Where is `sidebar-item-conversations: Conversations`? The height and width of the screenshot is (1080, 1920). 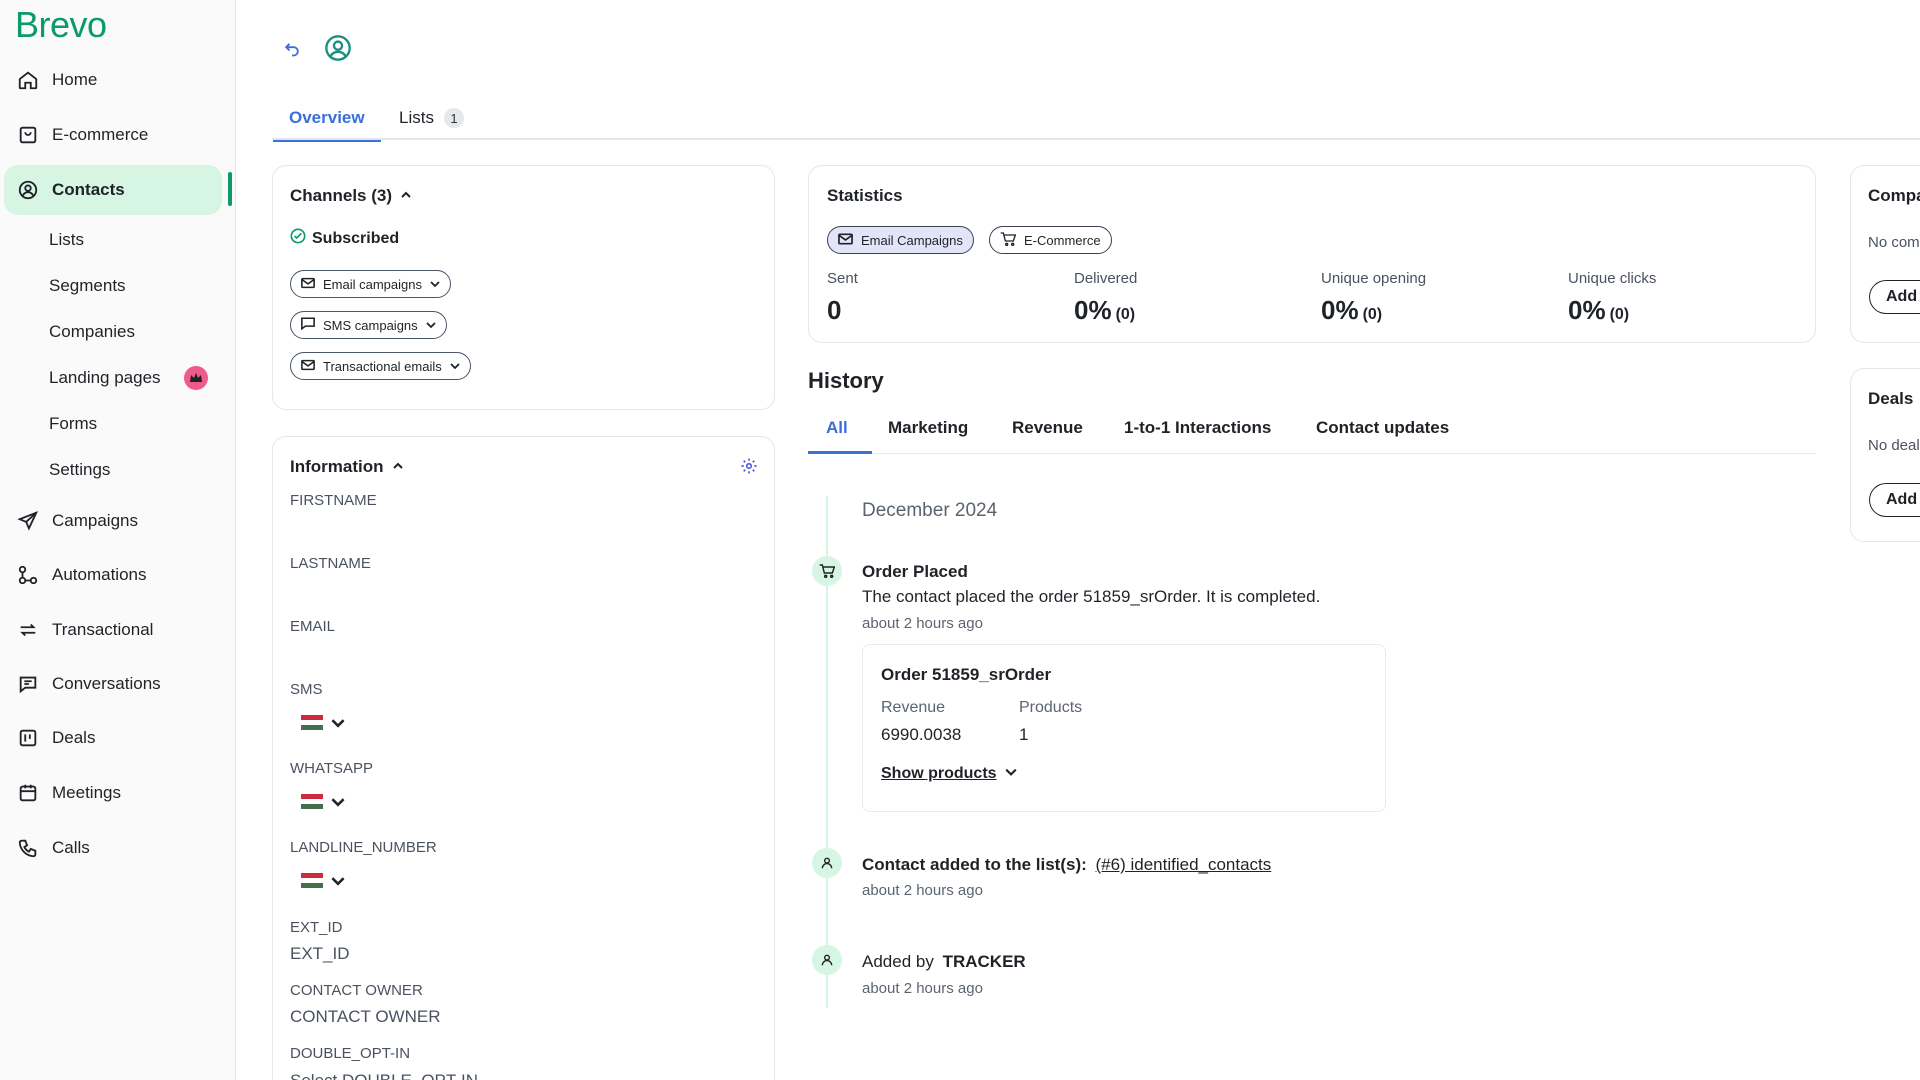 sidebar-item-conversations: Conversations is located at coordinates (113, 684).